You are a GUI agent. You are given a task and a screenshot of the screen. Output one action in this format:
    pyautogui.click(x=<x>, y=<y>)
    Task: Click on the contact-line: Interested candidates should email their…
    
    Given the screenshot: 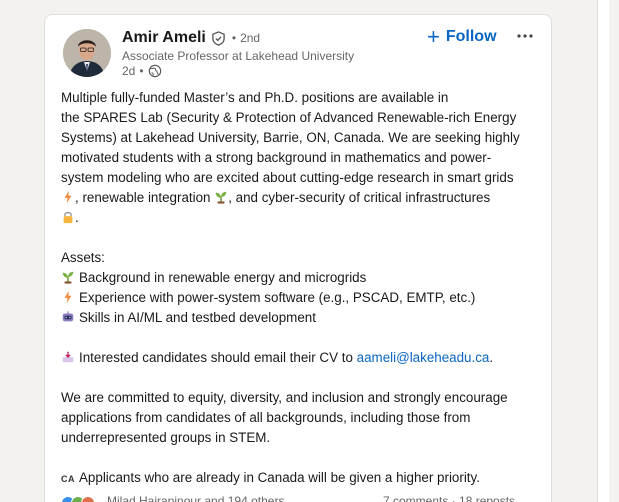 What is the action you would take?
    pyautogui.click(x=301, y=358)
    